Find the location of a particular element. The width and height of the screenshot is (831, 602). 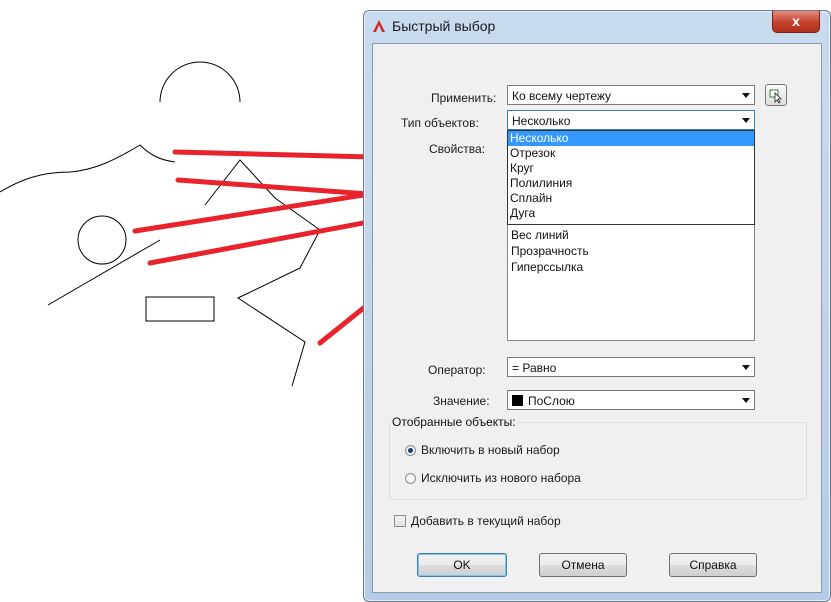

dropdown-item: Отрезок is located at coordinates (631, 153).